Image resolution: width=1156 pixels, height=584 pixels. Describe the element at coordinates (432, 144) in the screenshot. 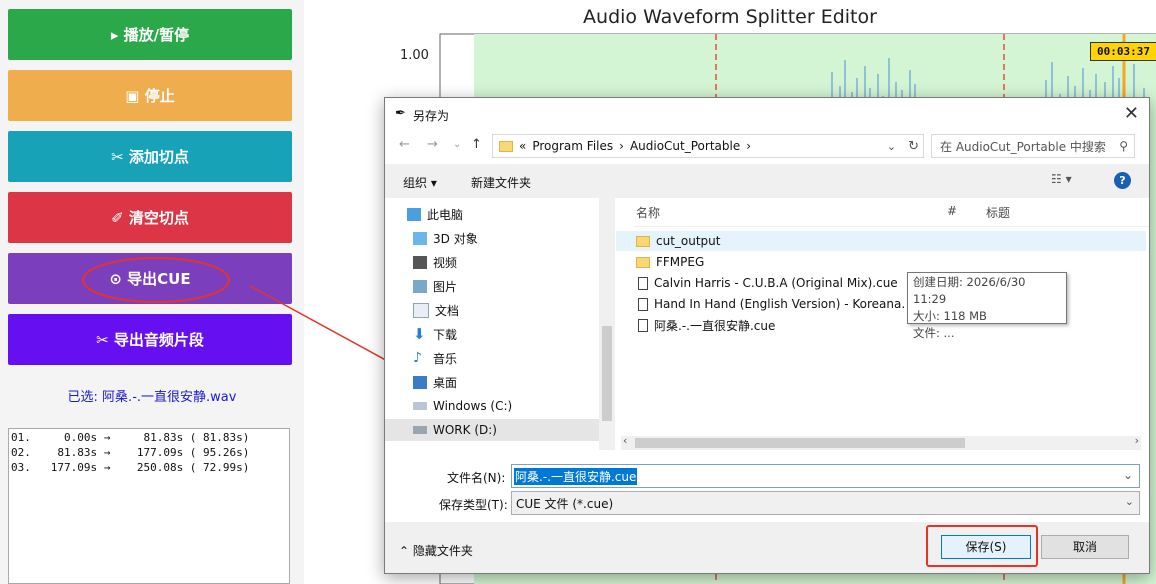

I see `forward-icon: →` at that location.